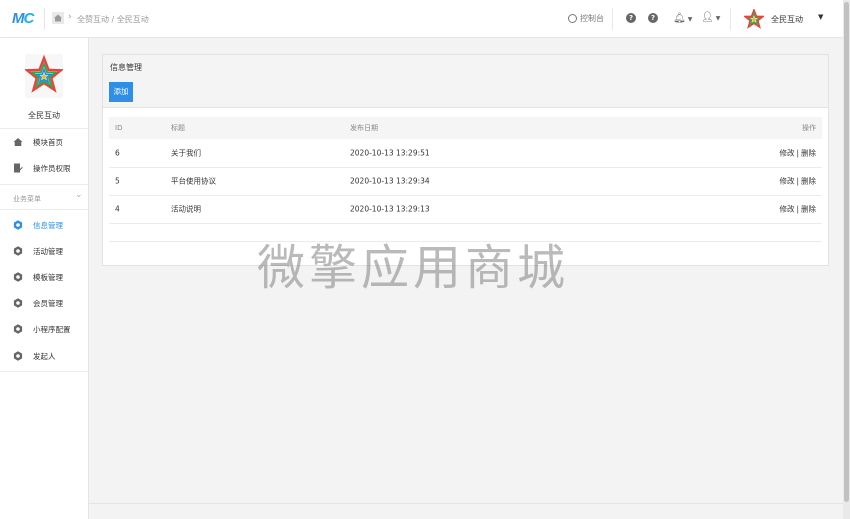 The height and width of the screenshot is (519, 850). I want to click on help-icon: ?, so click(631, 18).